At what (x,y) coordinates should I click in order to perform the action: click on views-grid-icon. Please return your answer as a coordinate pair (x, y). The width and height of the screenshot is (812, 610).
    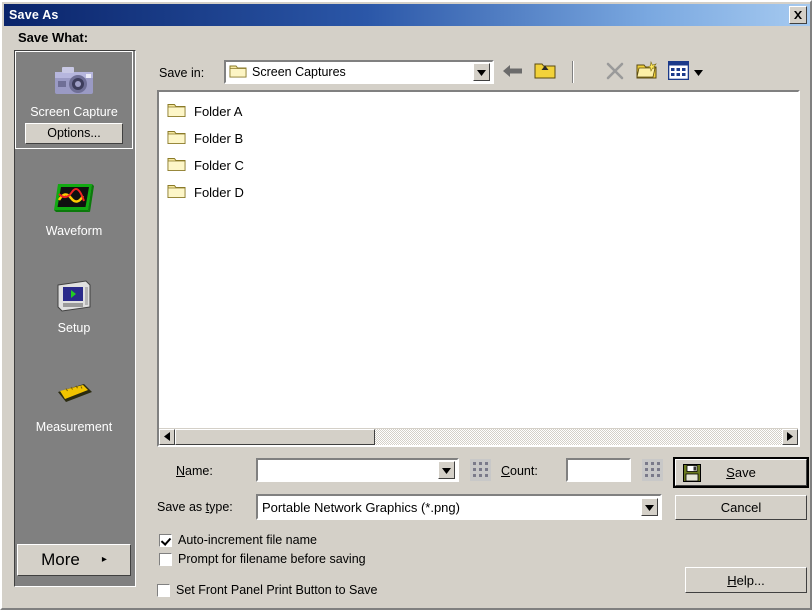
    Looking at the image, I should click on (678, 71).